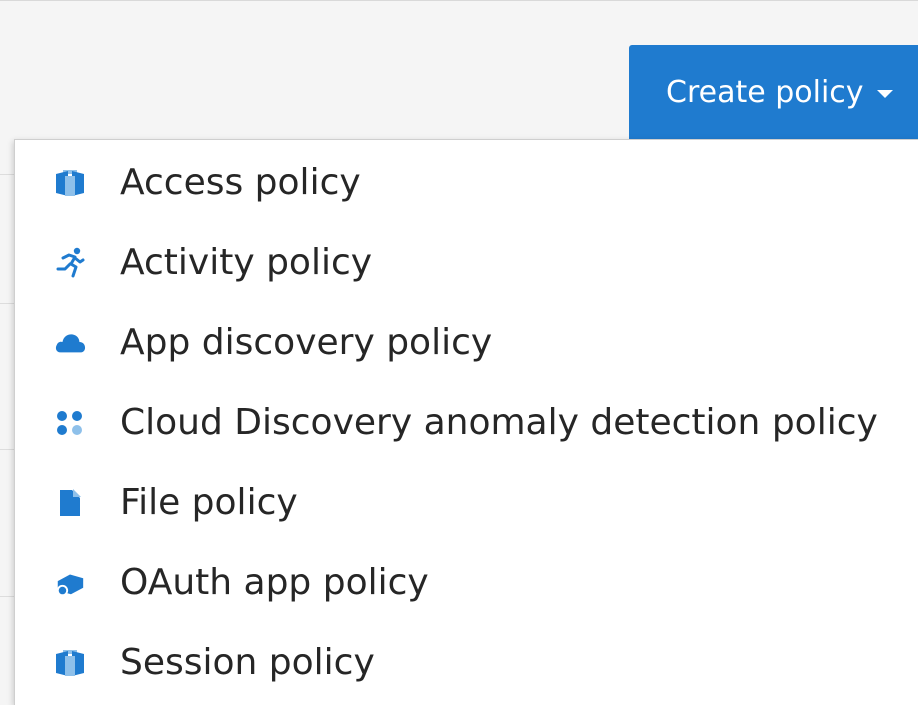  Describe the element at coordinates (70, 503) in the screenshot. I see `file-icon` at that location.